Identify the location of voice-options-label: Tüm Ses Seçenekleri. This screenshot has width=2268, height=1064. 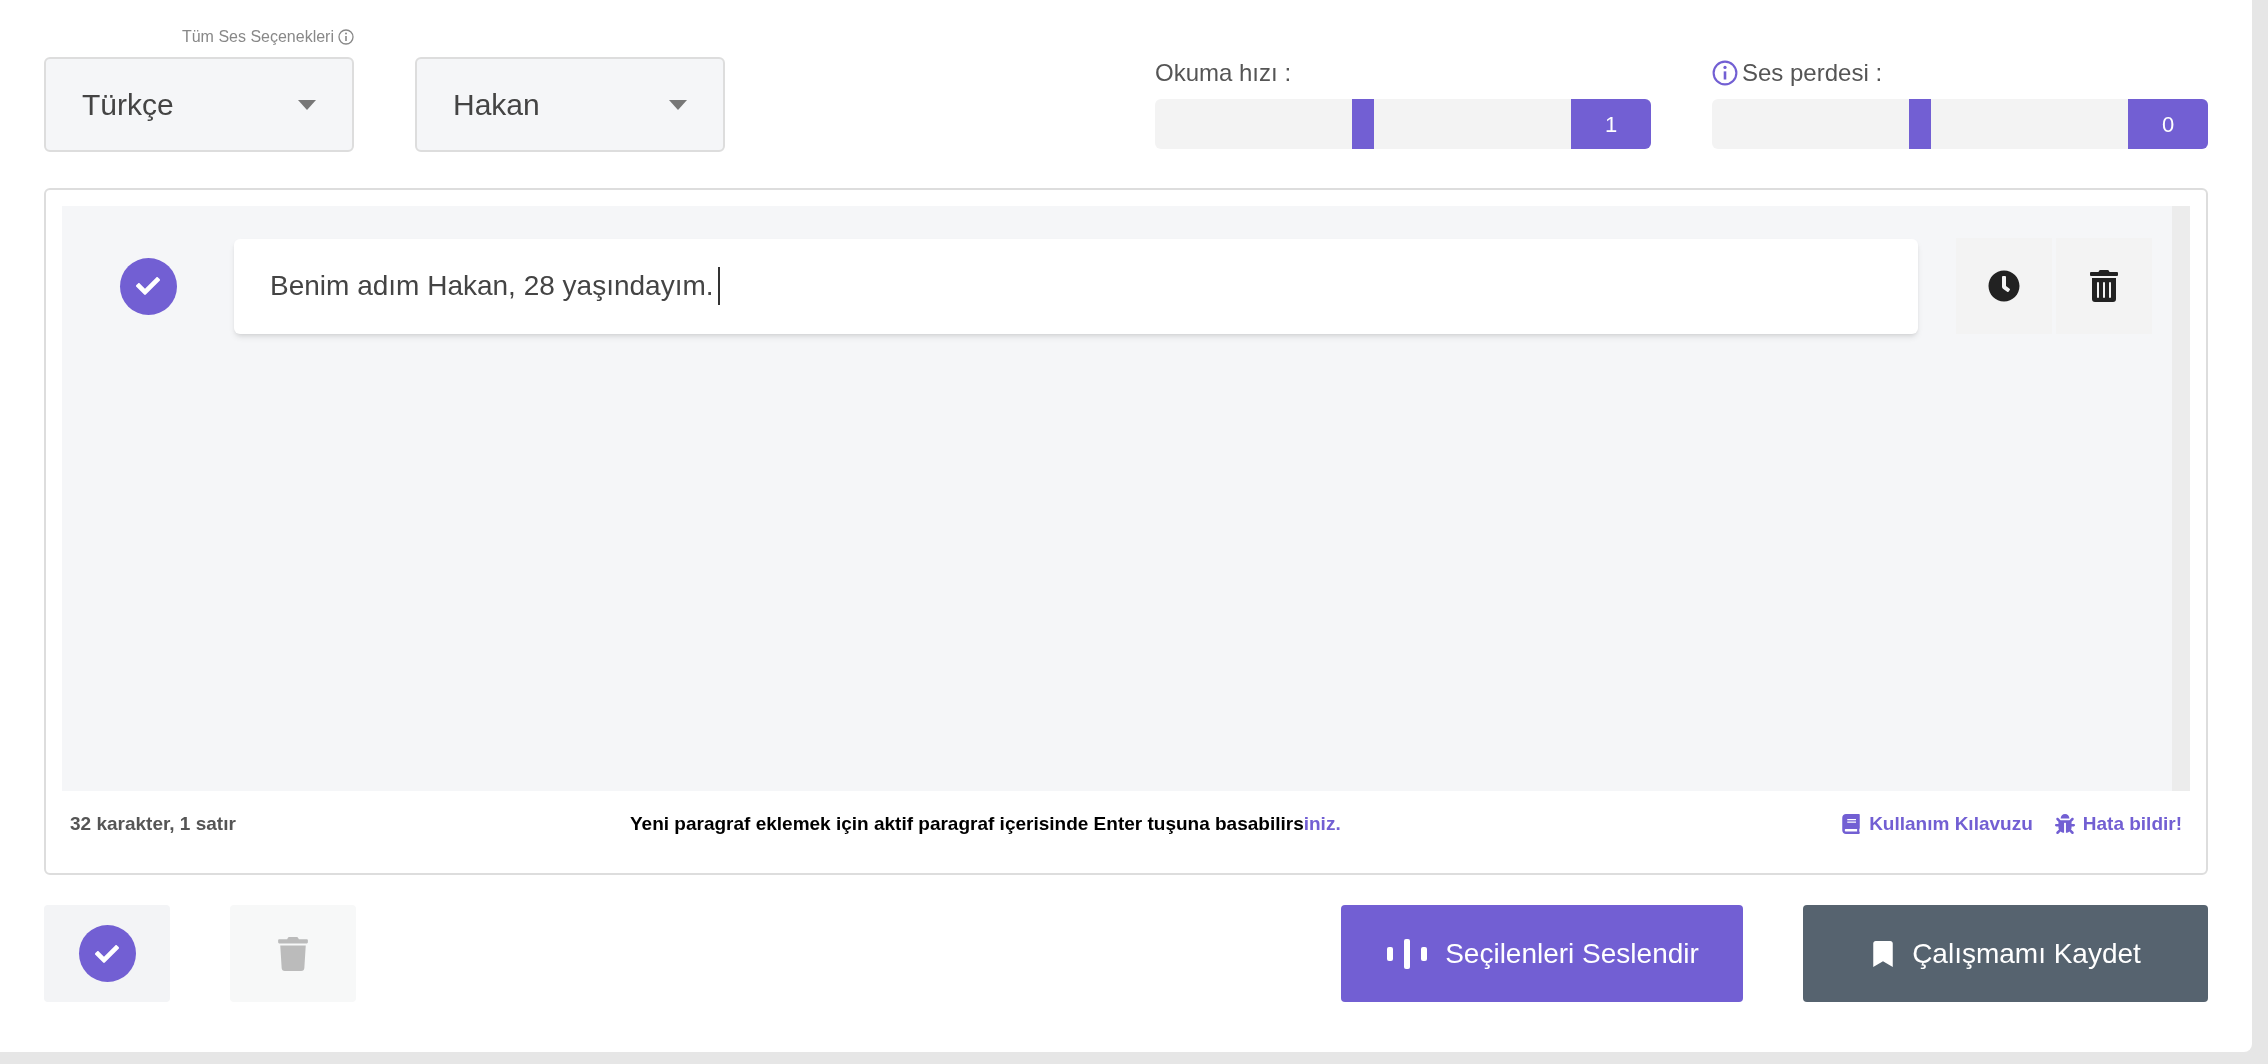
(257, 37).